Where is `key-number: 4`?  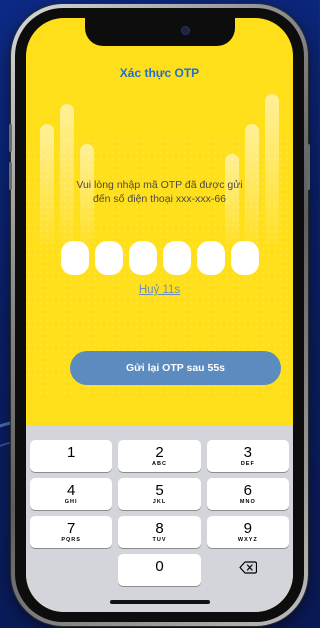 key-number: 4 is located at coordinates (71, 490).